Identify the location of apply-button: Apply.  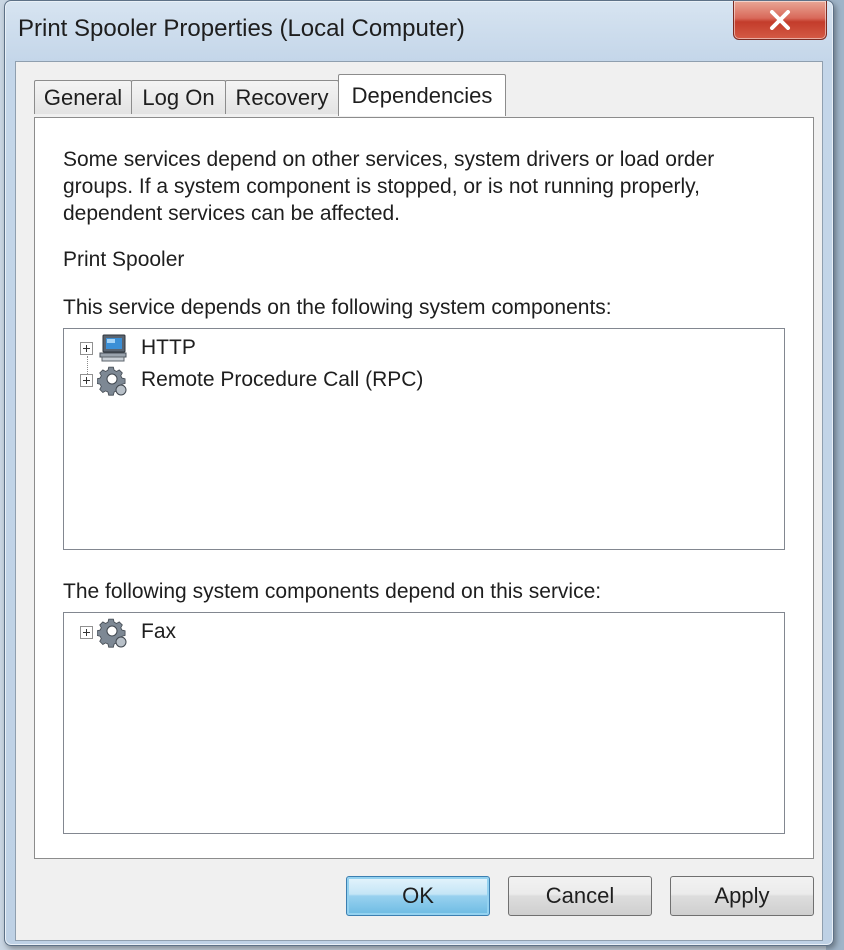
(742, 896).